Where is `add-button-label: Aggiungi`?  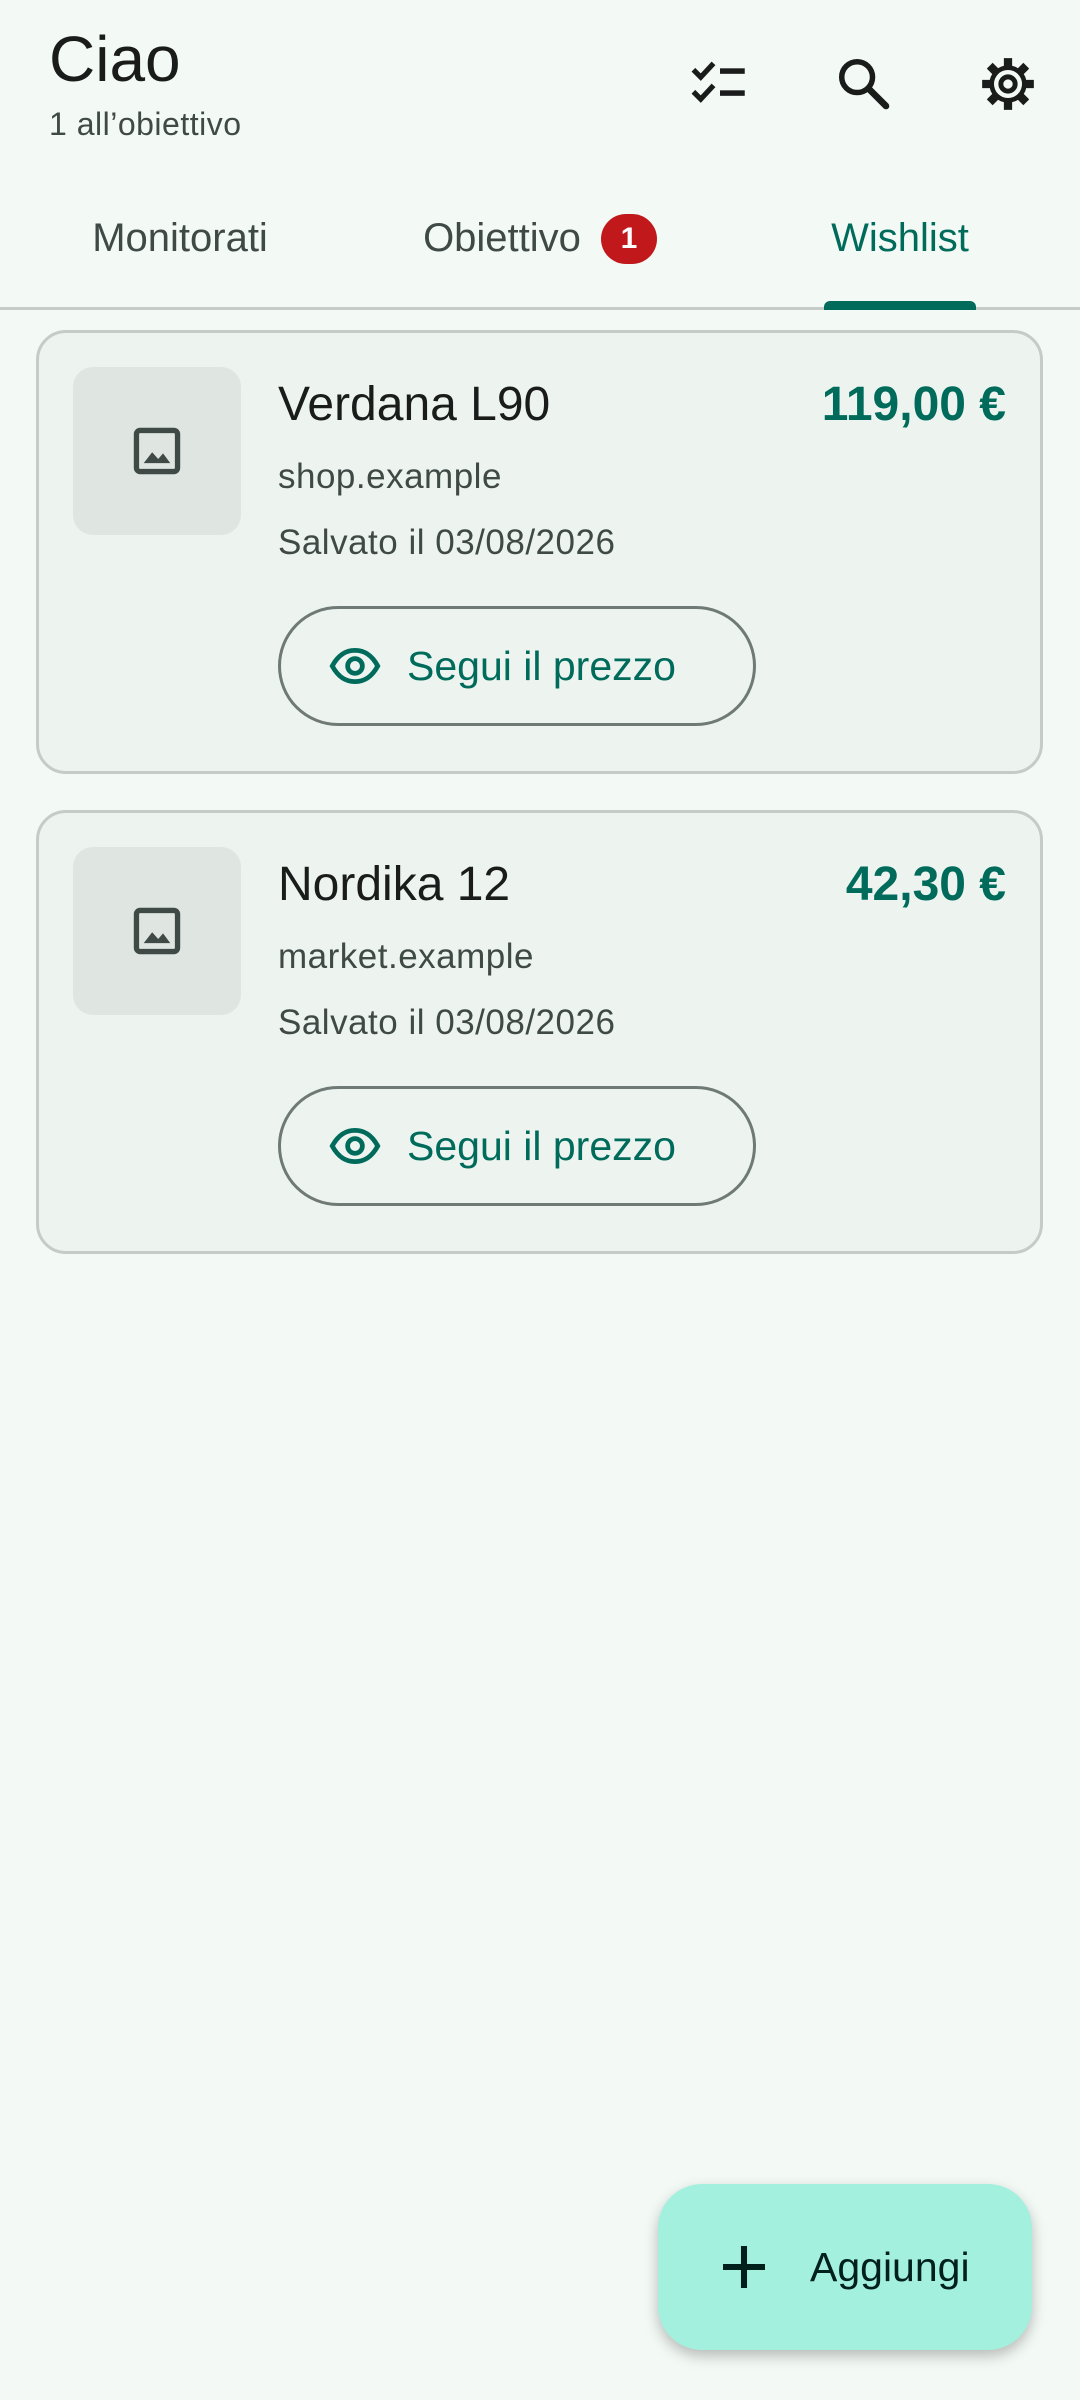 add-button-label: Aggiungi is located at coordinates (890, 2266).